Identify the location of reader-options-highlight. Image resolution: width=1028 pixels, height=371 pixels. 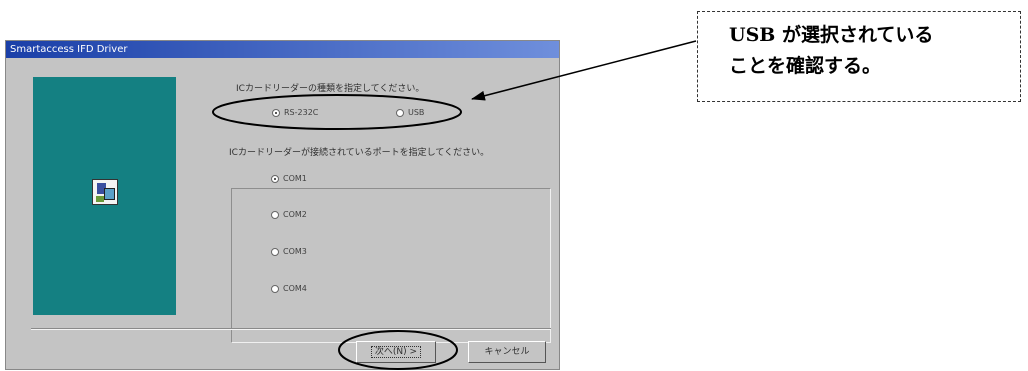
(337, 112).